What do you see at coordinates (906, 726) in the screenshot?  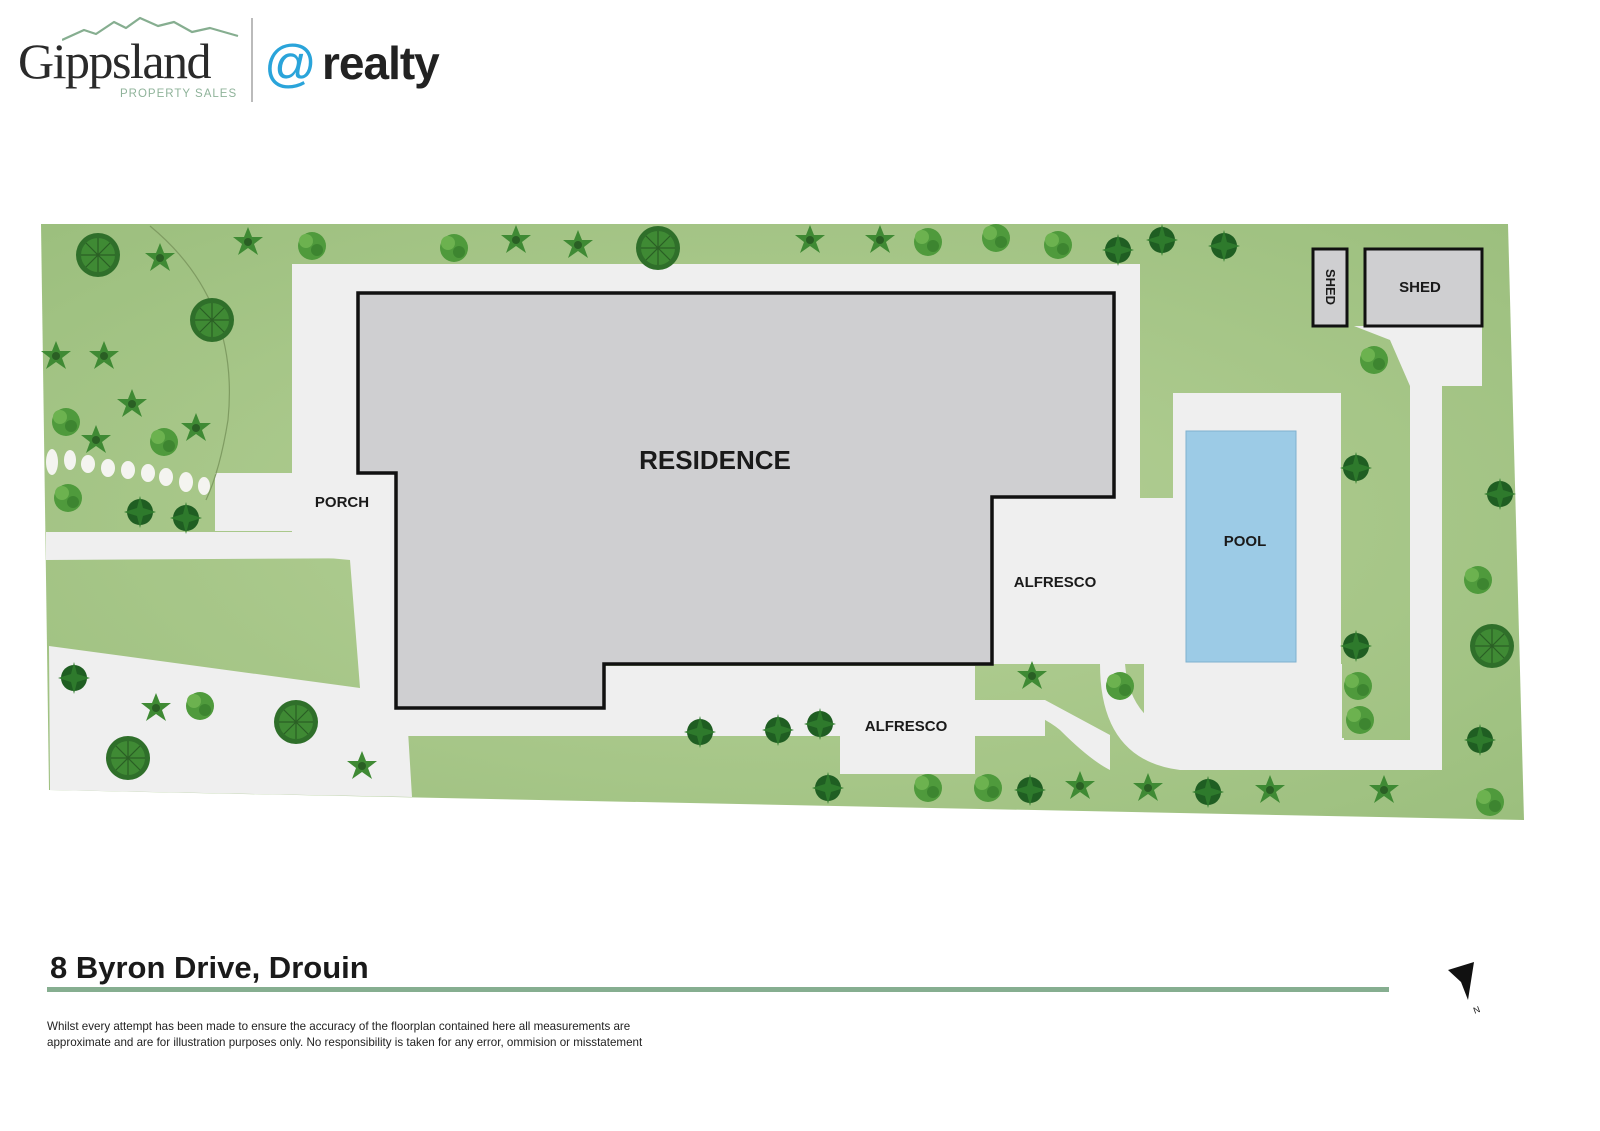 I see `alfresco-south-label: ALFRESCO` at bounding box center [906, 726].